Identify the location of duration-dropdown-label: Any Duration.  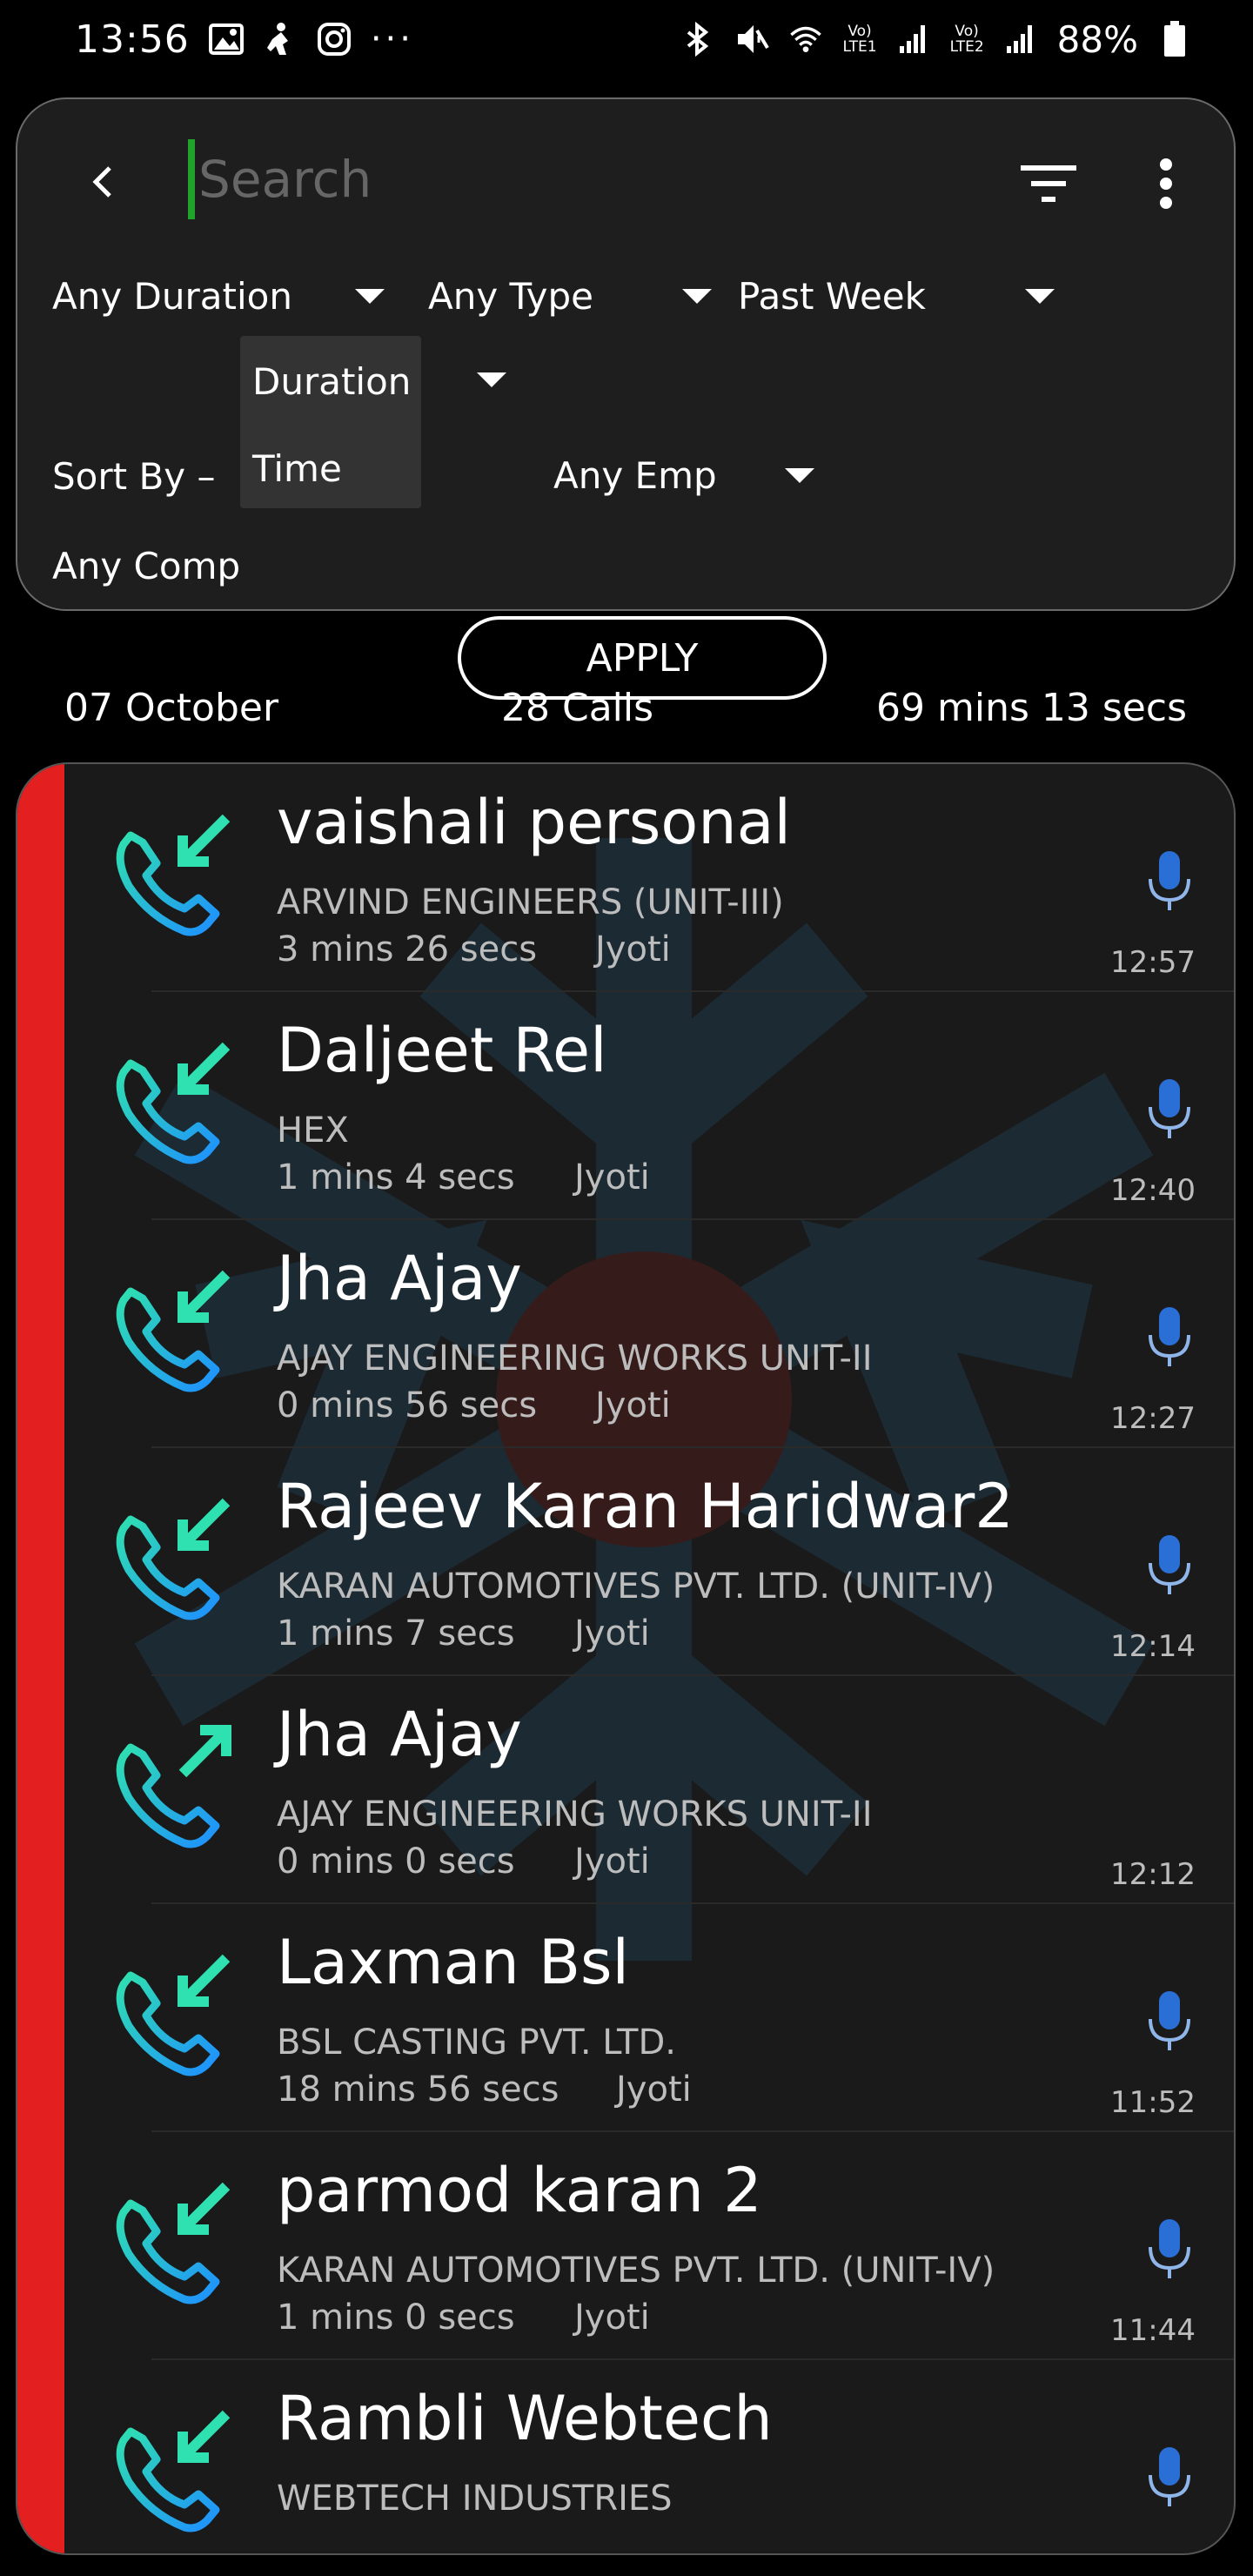
(172, 296).